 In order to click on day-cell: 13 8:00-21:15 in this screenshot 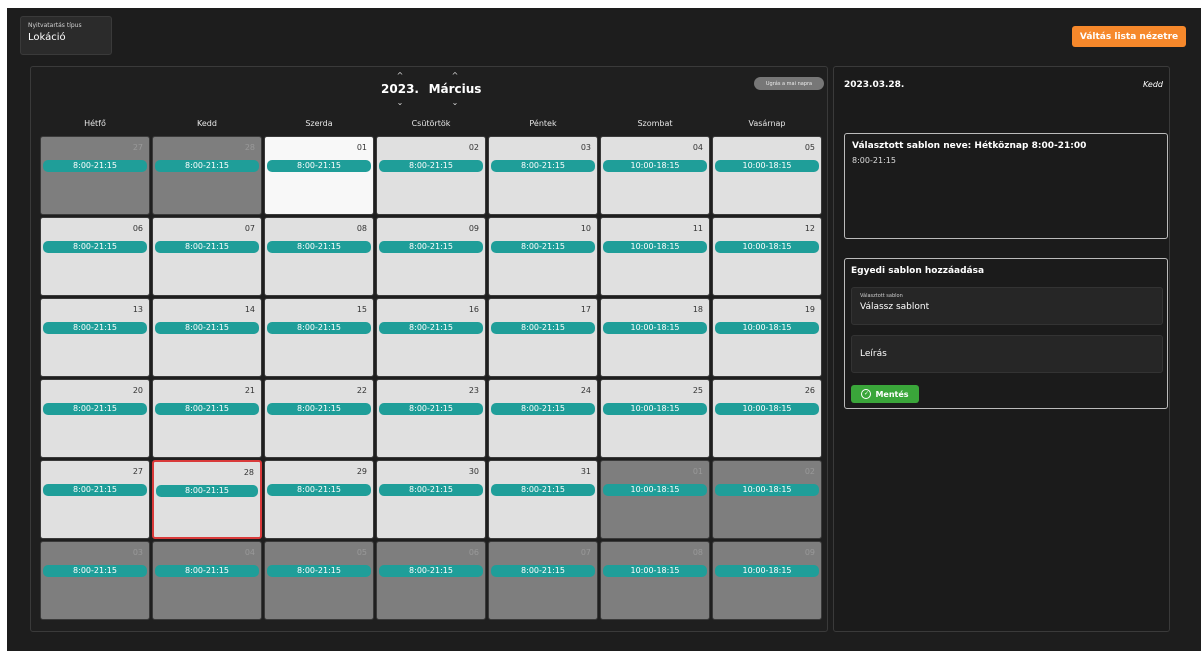, I will do `click(95, 337)`.